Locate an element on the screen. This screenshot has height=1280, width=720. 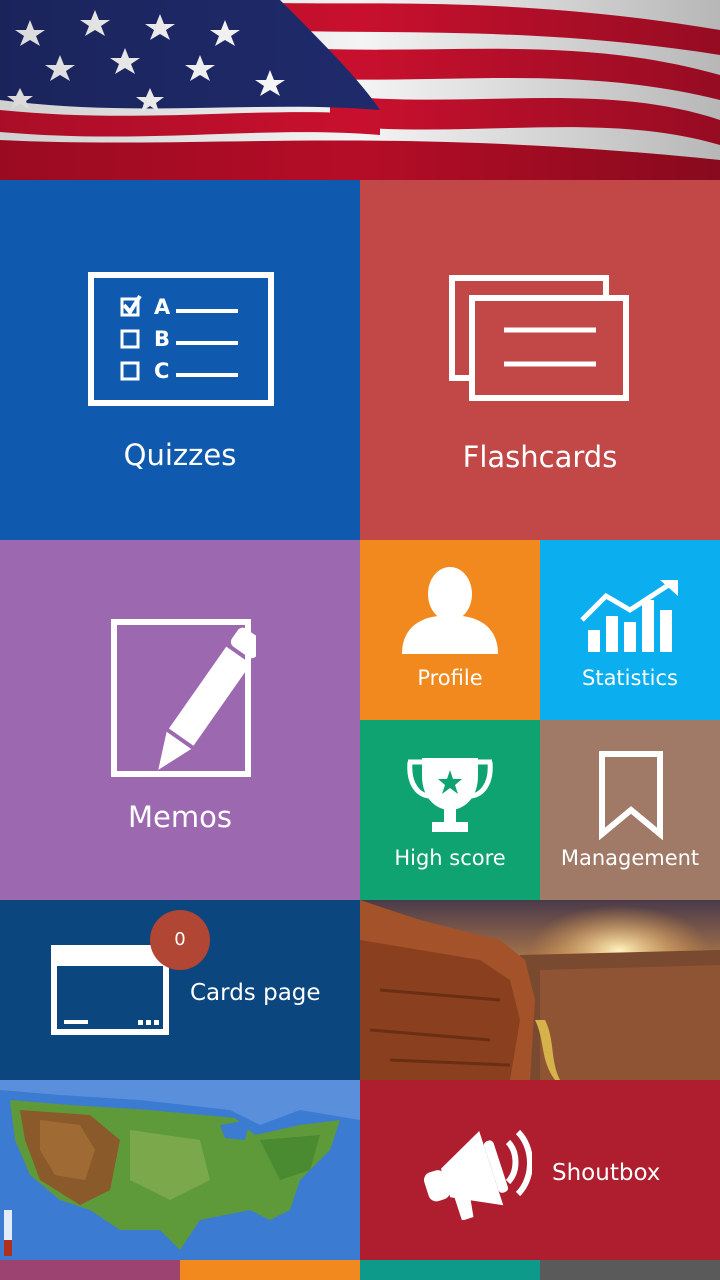
statistics-tile: Statistics is located at coordinates (630, 630).